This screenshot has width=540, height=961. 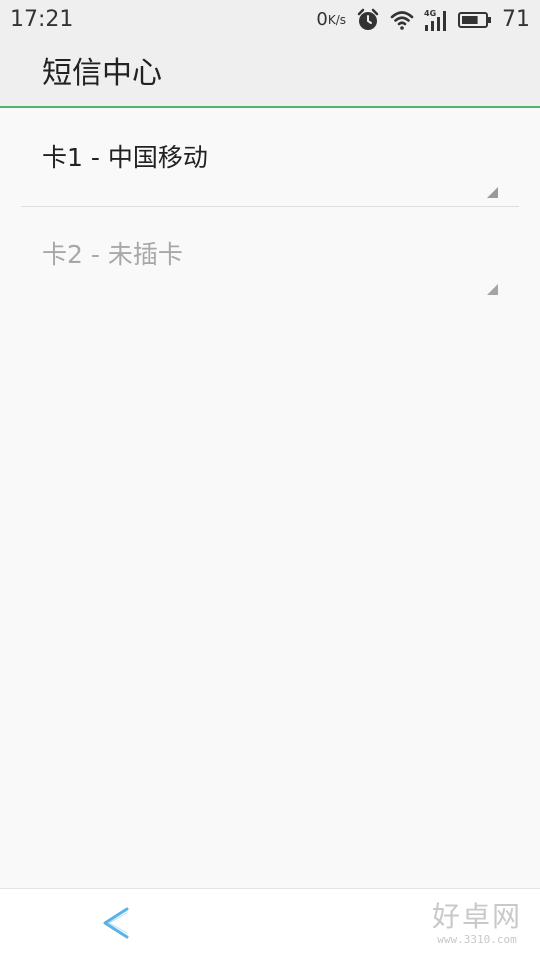 What do you see at coordinates (102, 73) in the screenshot?
I see `page-title: 短信中心` at bounding box center [102, 73].